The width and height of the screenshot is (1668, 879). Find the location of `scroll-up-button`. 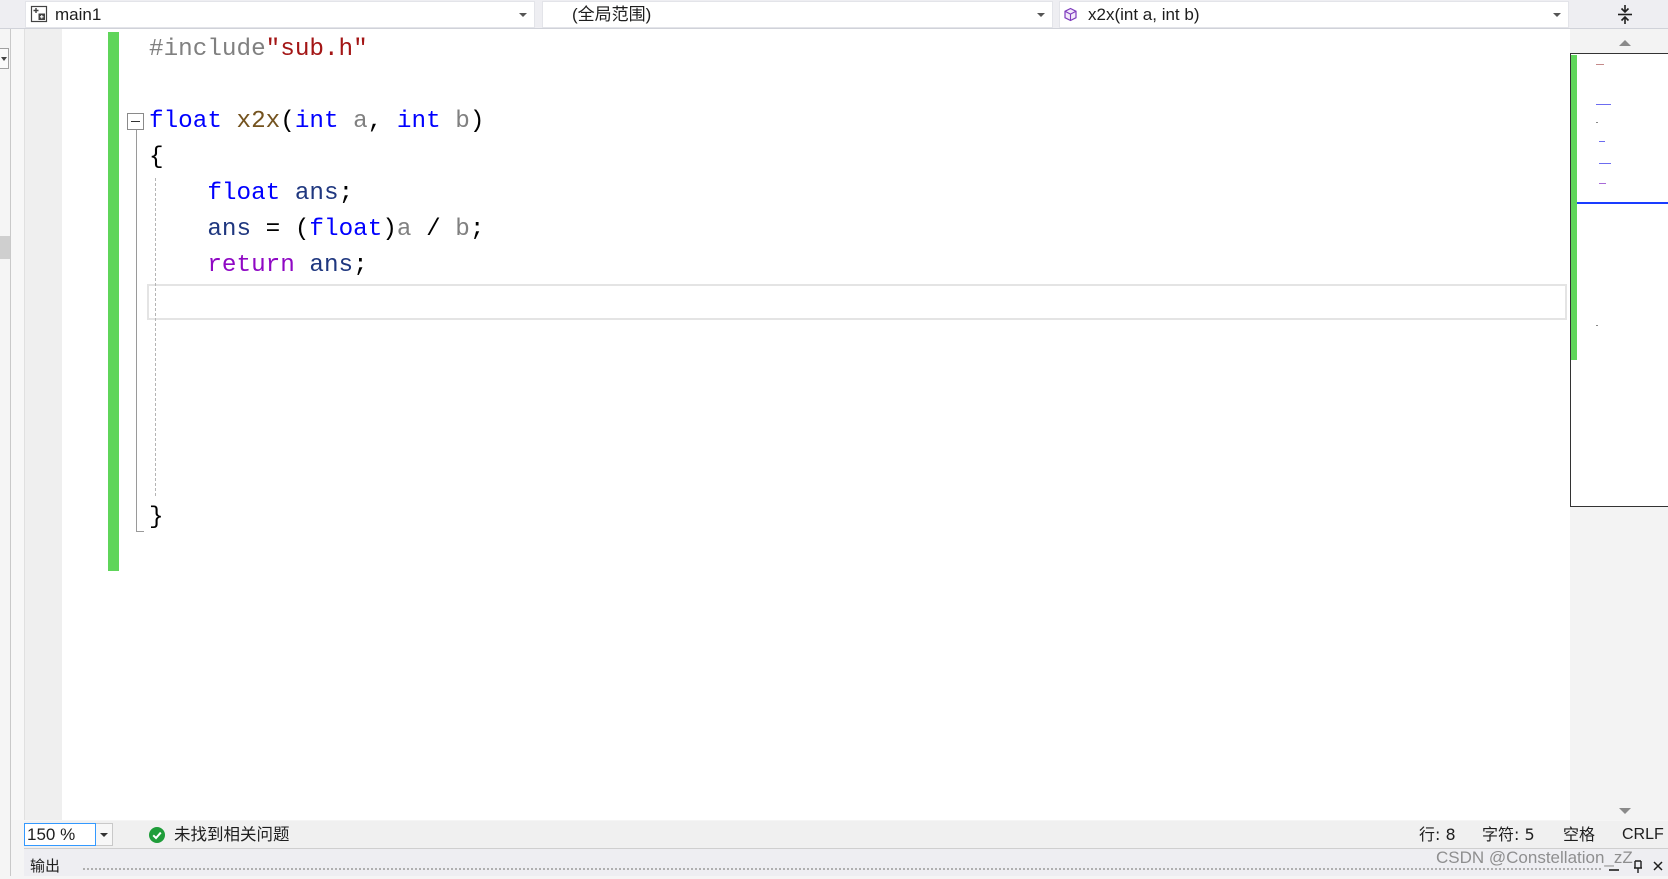

scroll-up-button is located at coordinates (1625, 43).